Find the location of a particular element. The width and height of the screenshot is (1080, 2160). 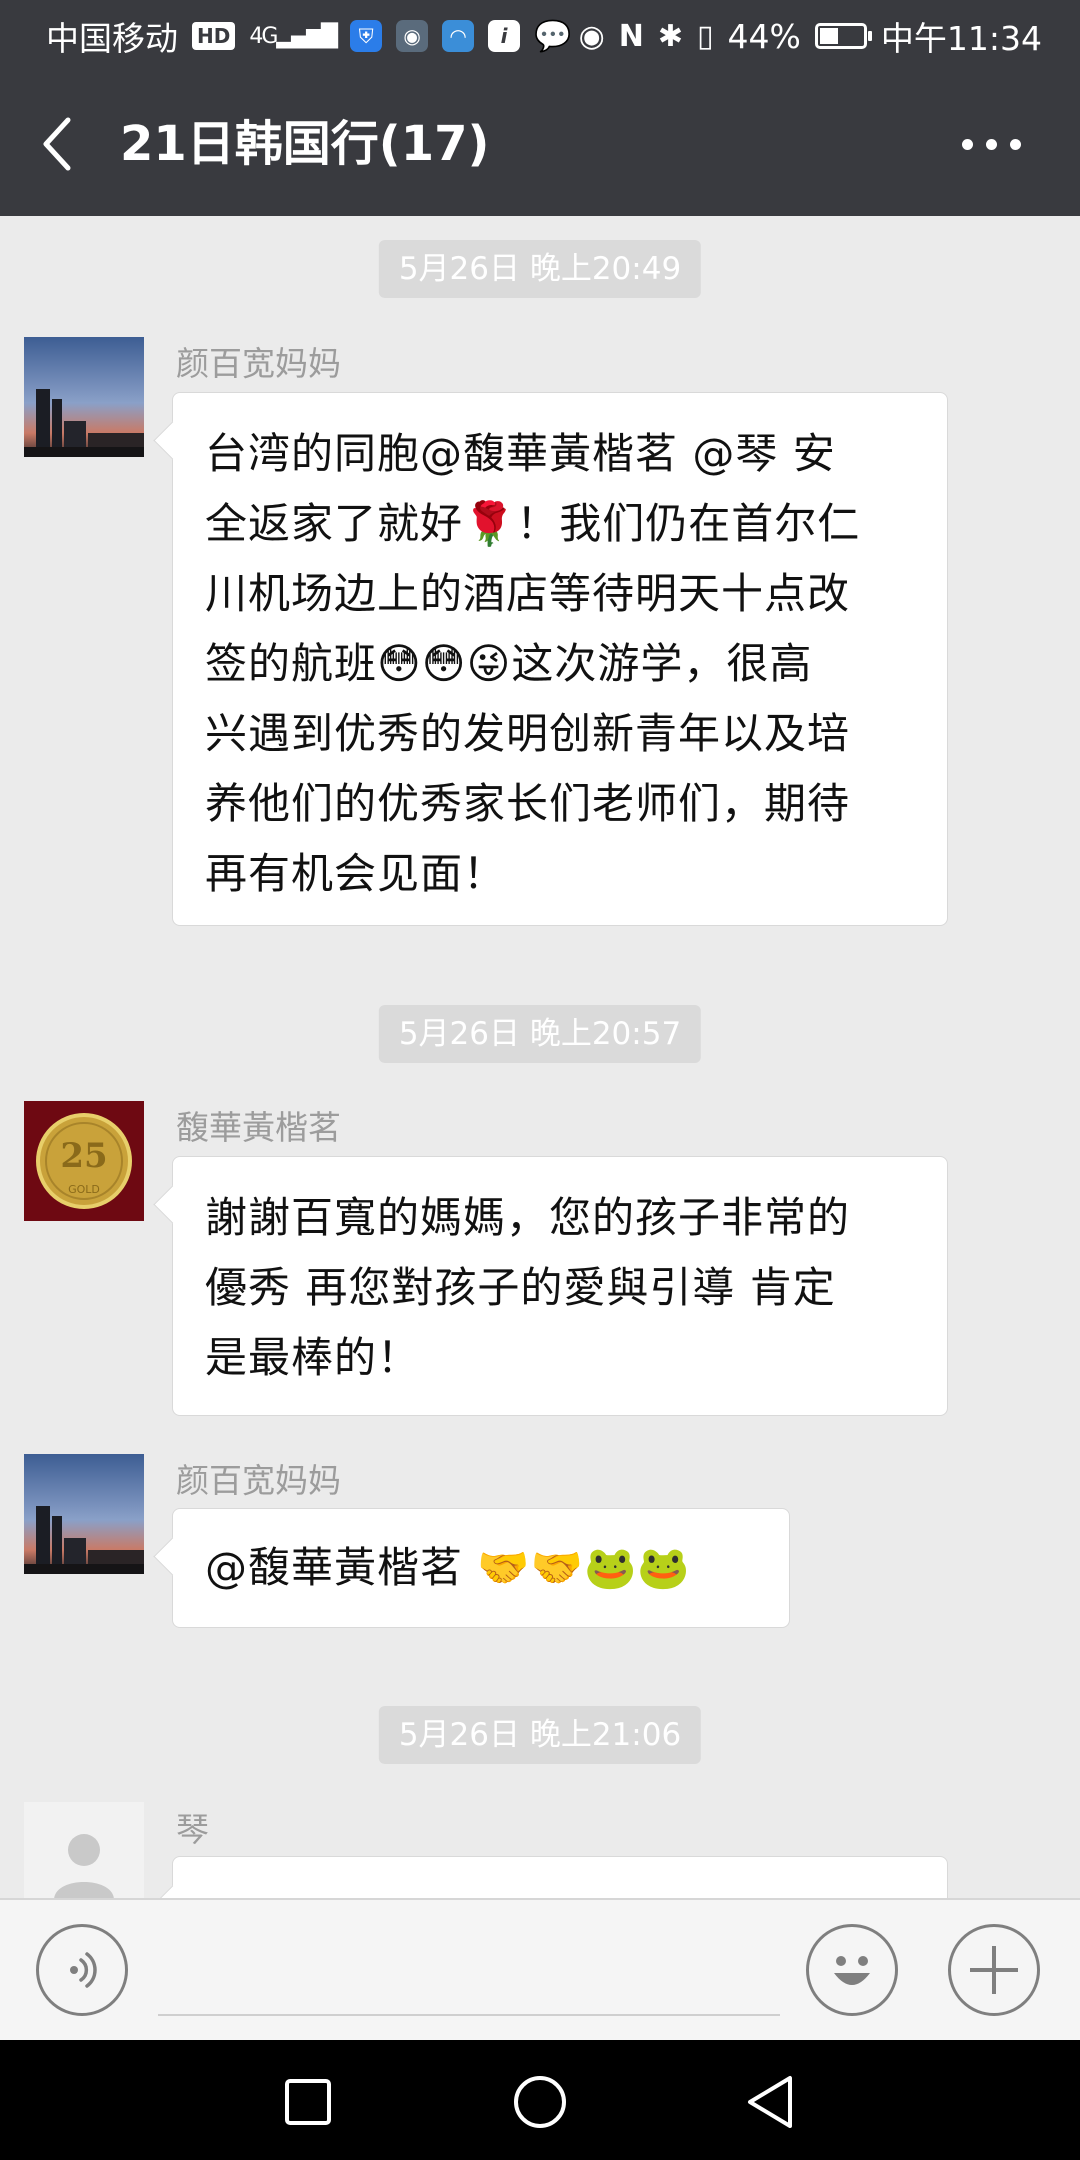

message-line: 是最棒的！ is located at coordinates (313, 1357).